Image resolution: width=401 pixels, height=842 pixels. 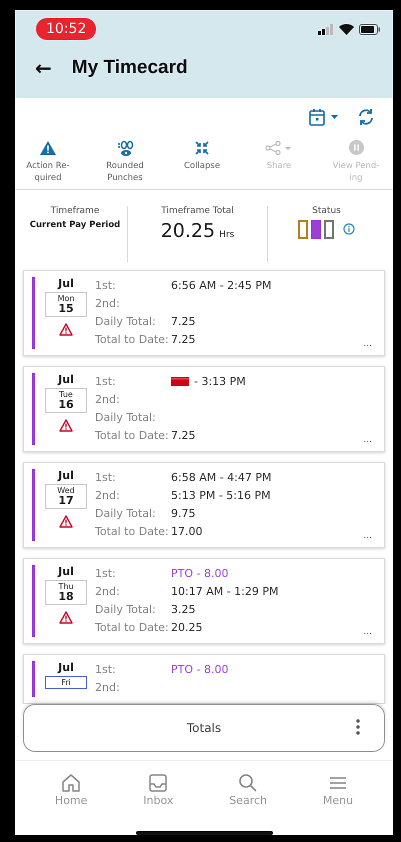 What do you see at coordinates (186, 531) in the screenshot?
I see `row-value: 17.00` at bounding box center [186, 531].